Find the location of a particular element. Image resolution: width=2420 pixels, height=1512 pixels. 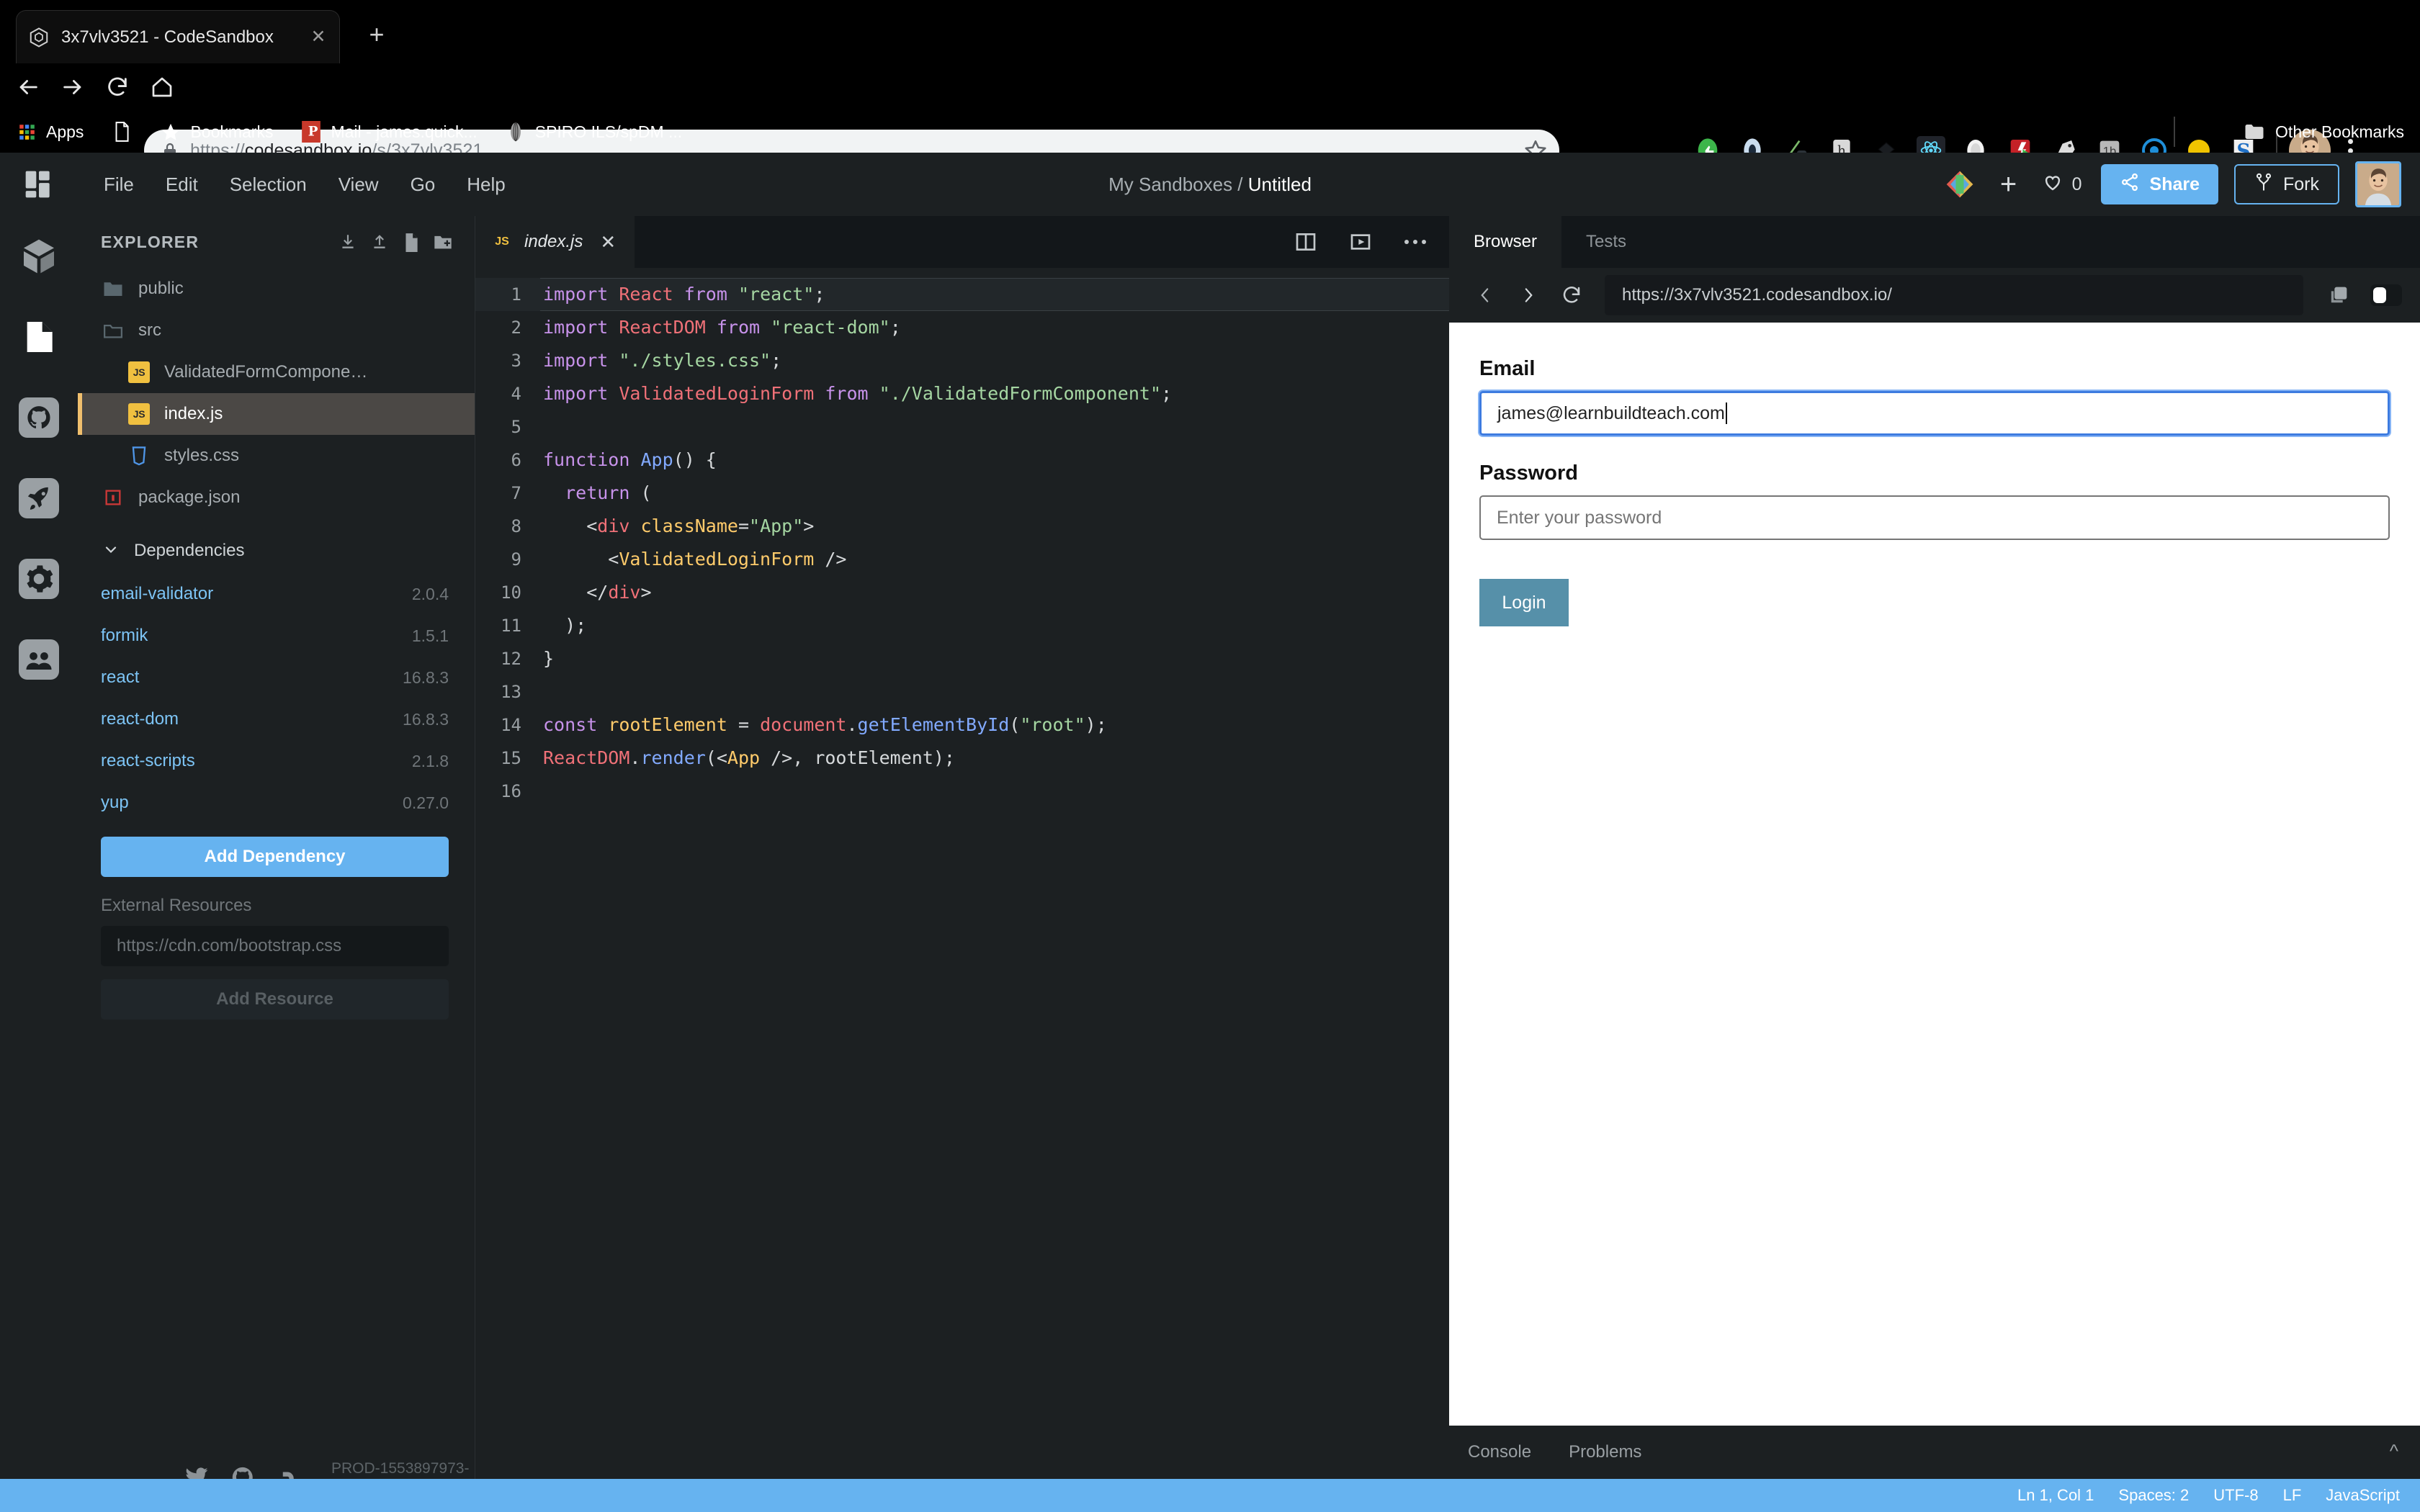

menu-selection: Selection is located at coordinates (268, 184).